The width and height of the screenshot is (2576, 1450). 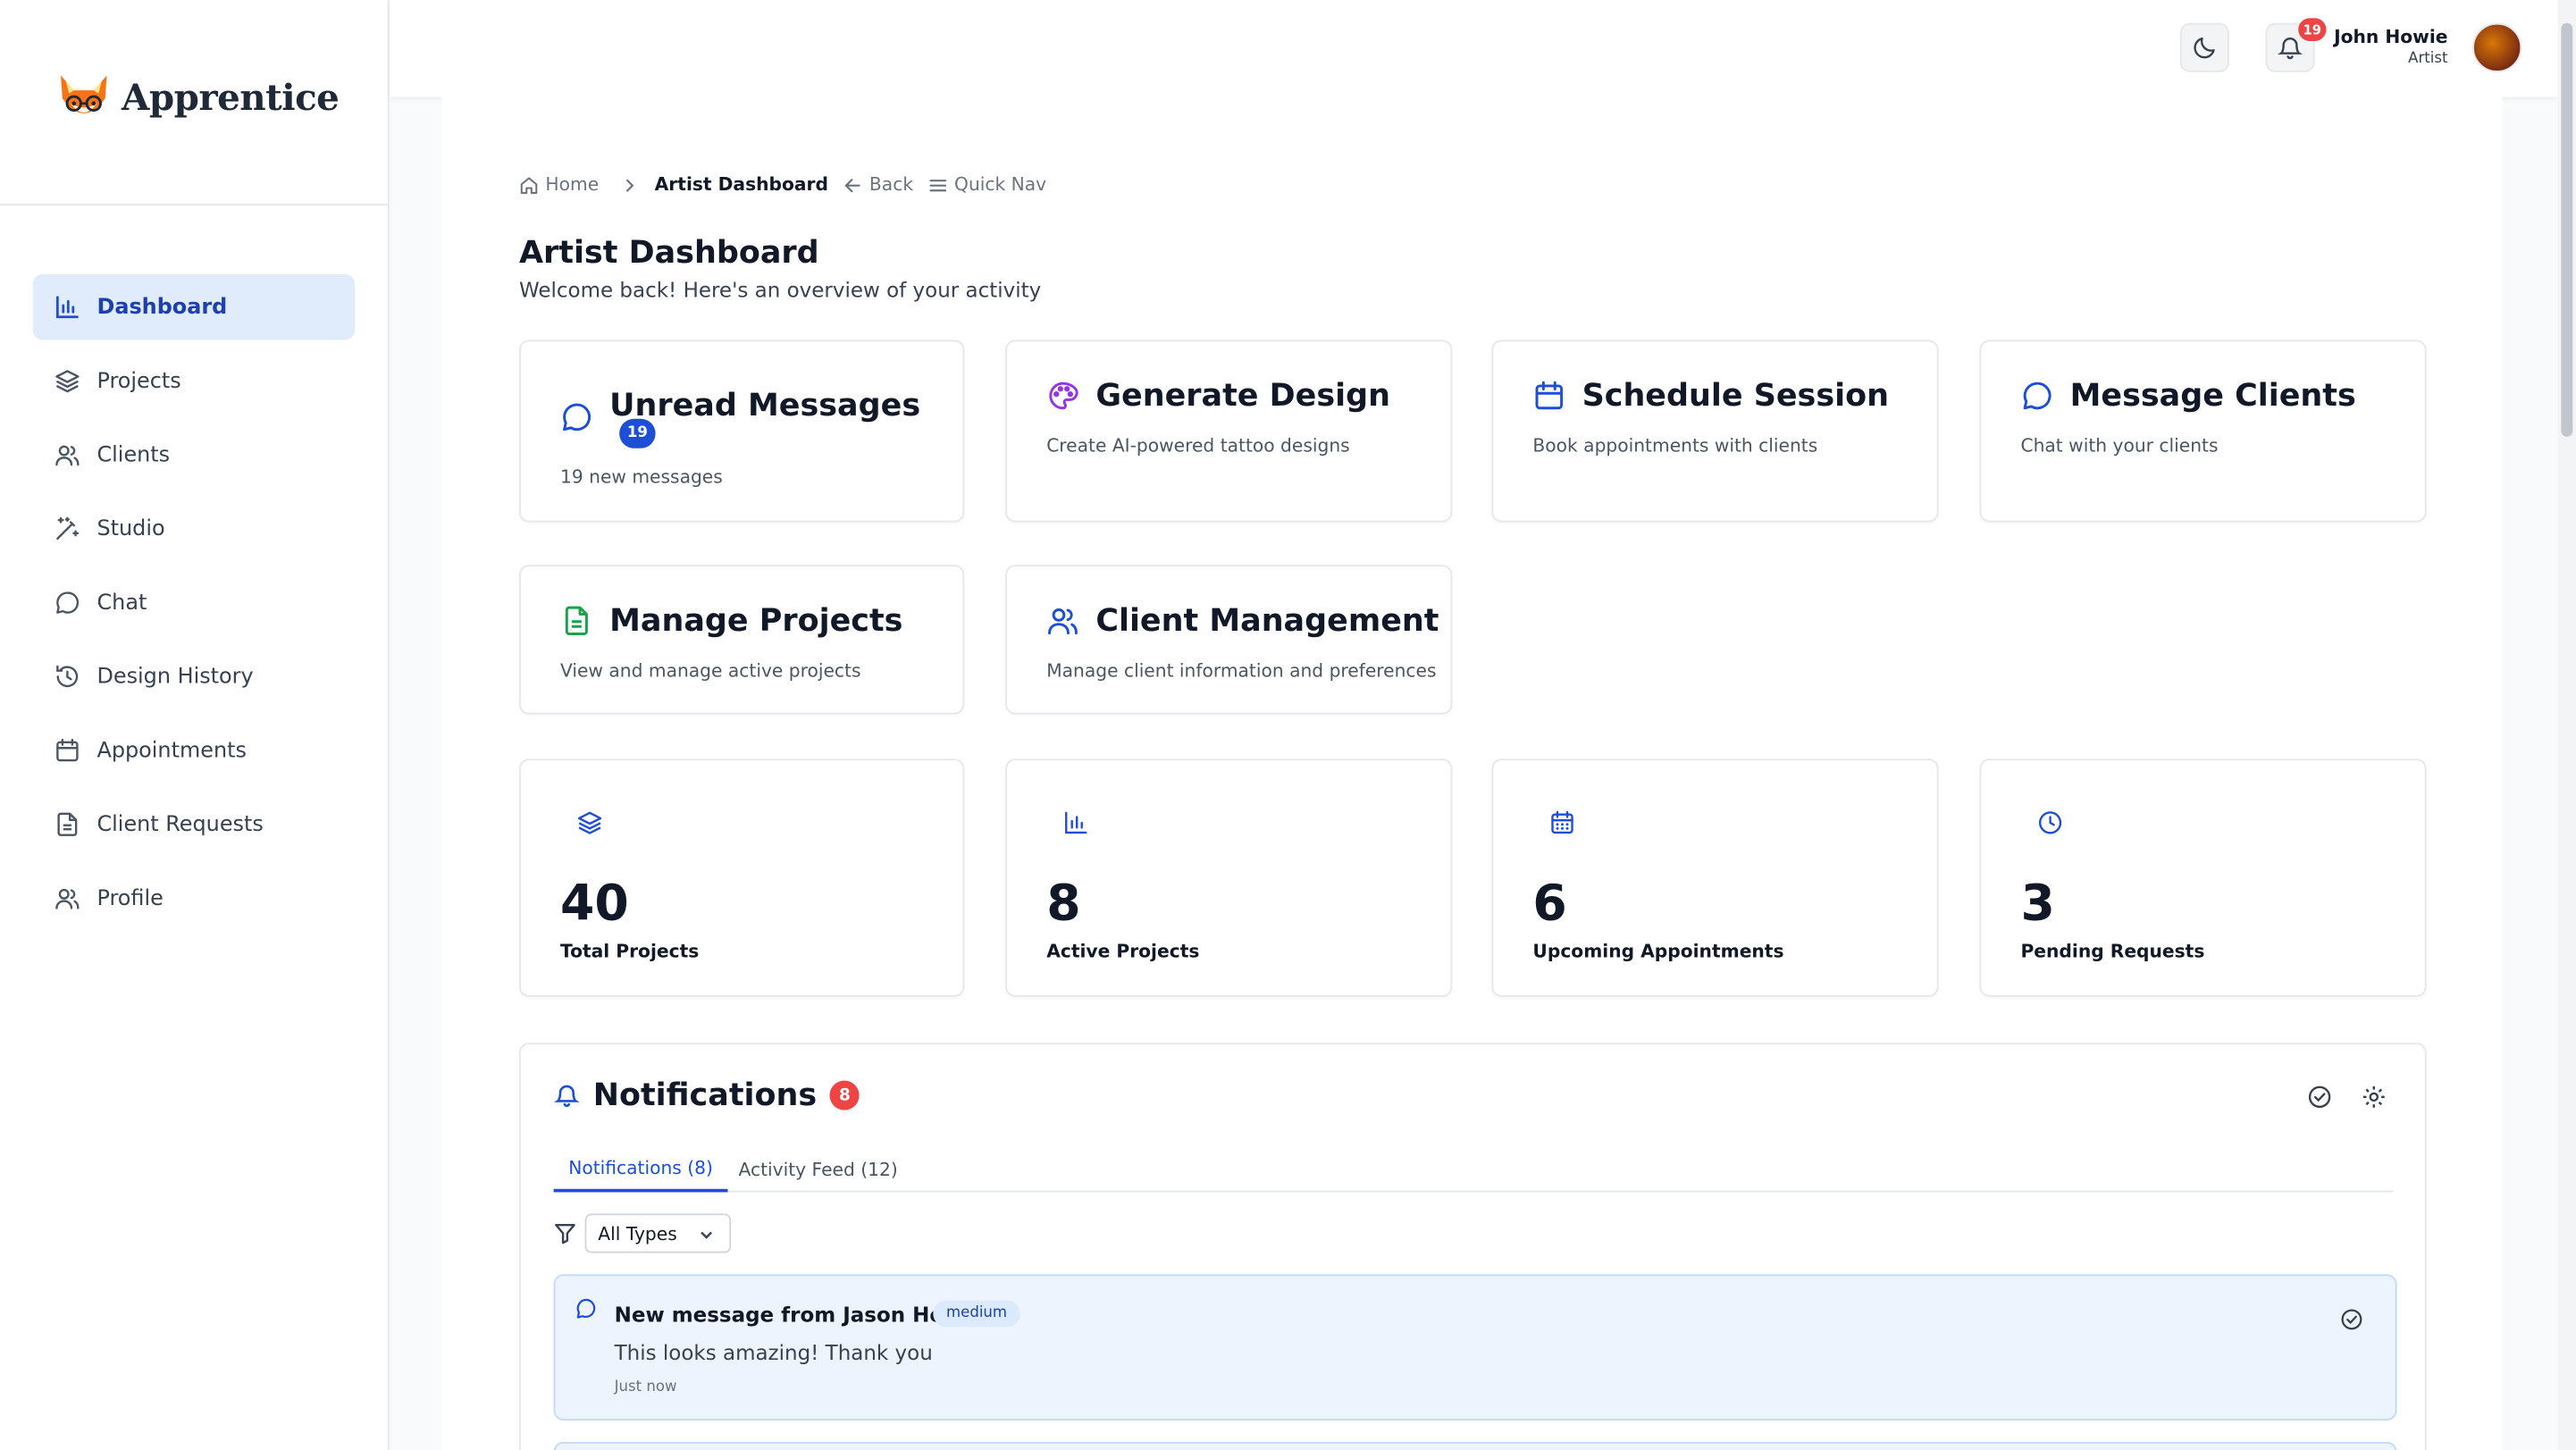 What do you see at coordinates (1475, 1445) in the screenshot?
I see `notification-item` at bounding box center [1475, 1445].